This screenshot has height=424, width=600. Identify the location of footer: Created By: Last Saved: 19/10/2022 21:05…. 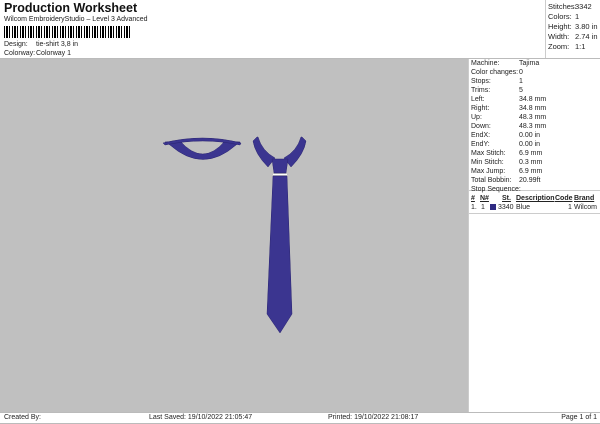
(300, 418).